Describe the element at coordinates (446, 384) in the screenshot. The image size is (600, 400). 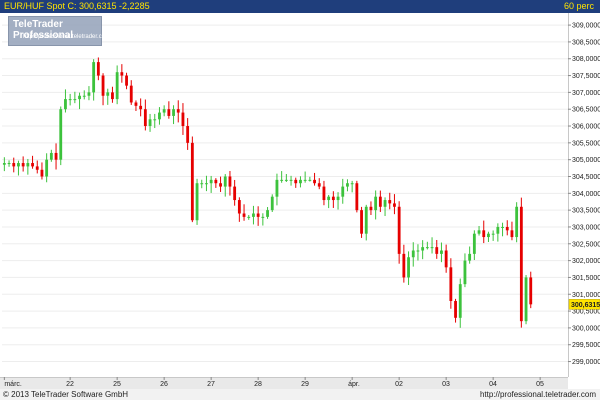
I see `x-tick-label: 03` at that location.